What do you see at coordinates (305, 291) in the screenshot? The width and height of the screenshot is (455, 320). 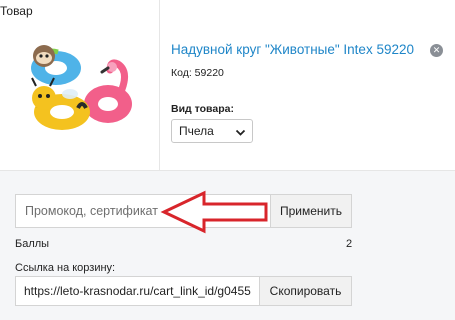 I see `copy-link-button: Скопировать` at bounding box center [305, 291].